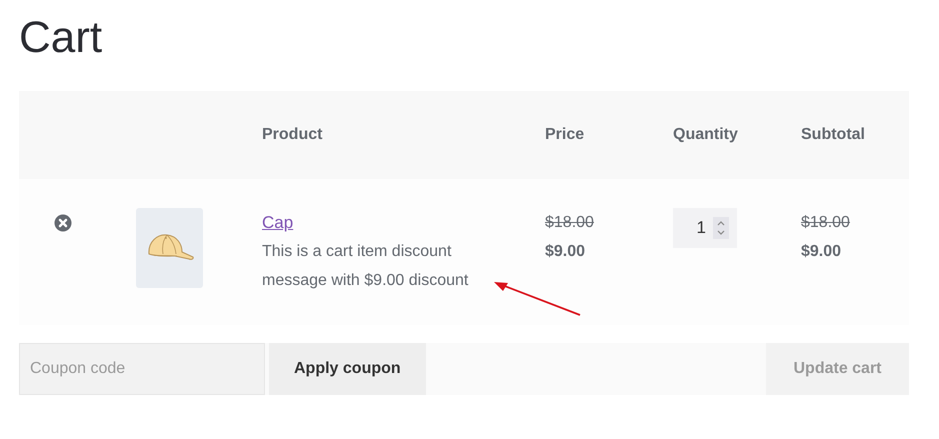  What do you see at coordinates (565, 252) in the screenshot?
I see `discounted-price: $9.00` at bounding box center [565, 252].